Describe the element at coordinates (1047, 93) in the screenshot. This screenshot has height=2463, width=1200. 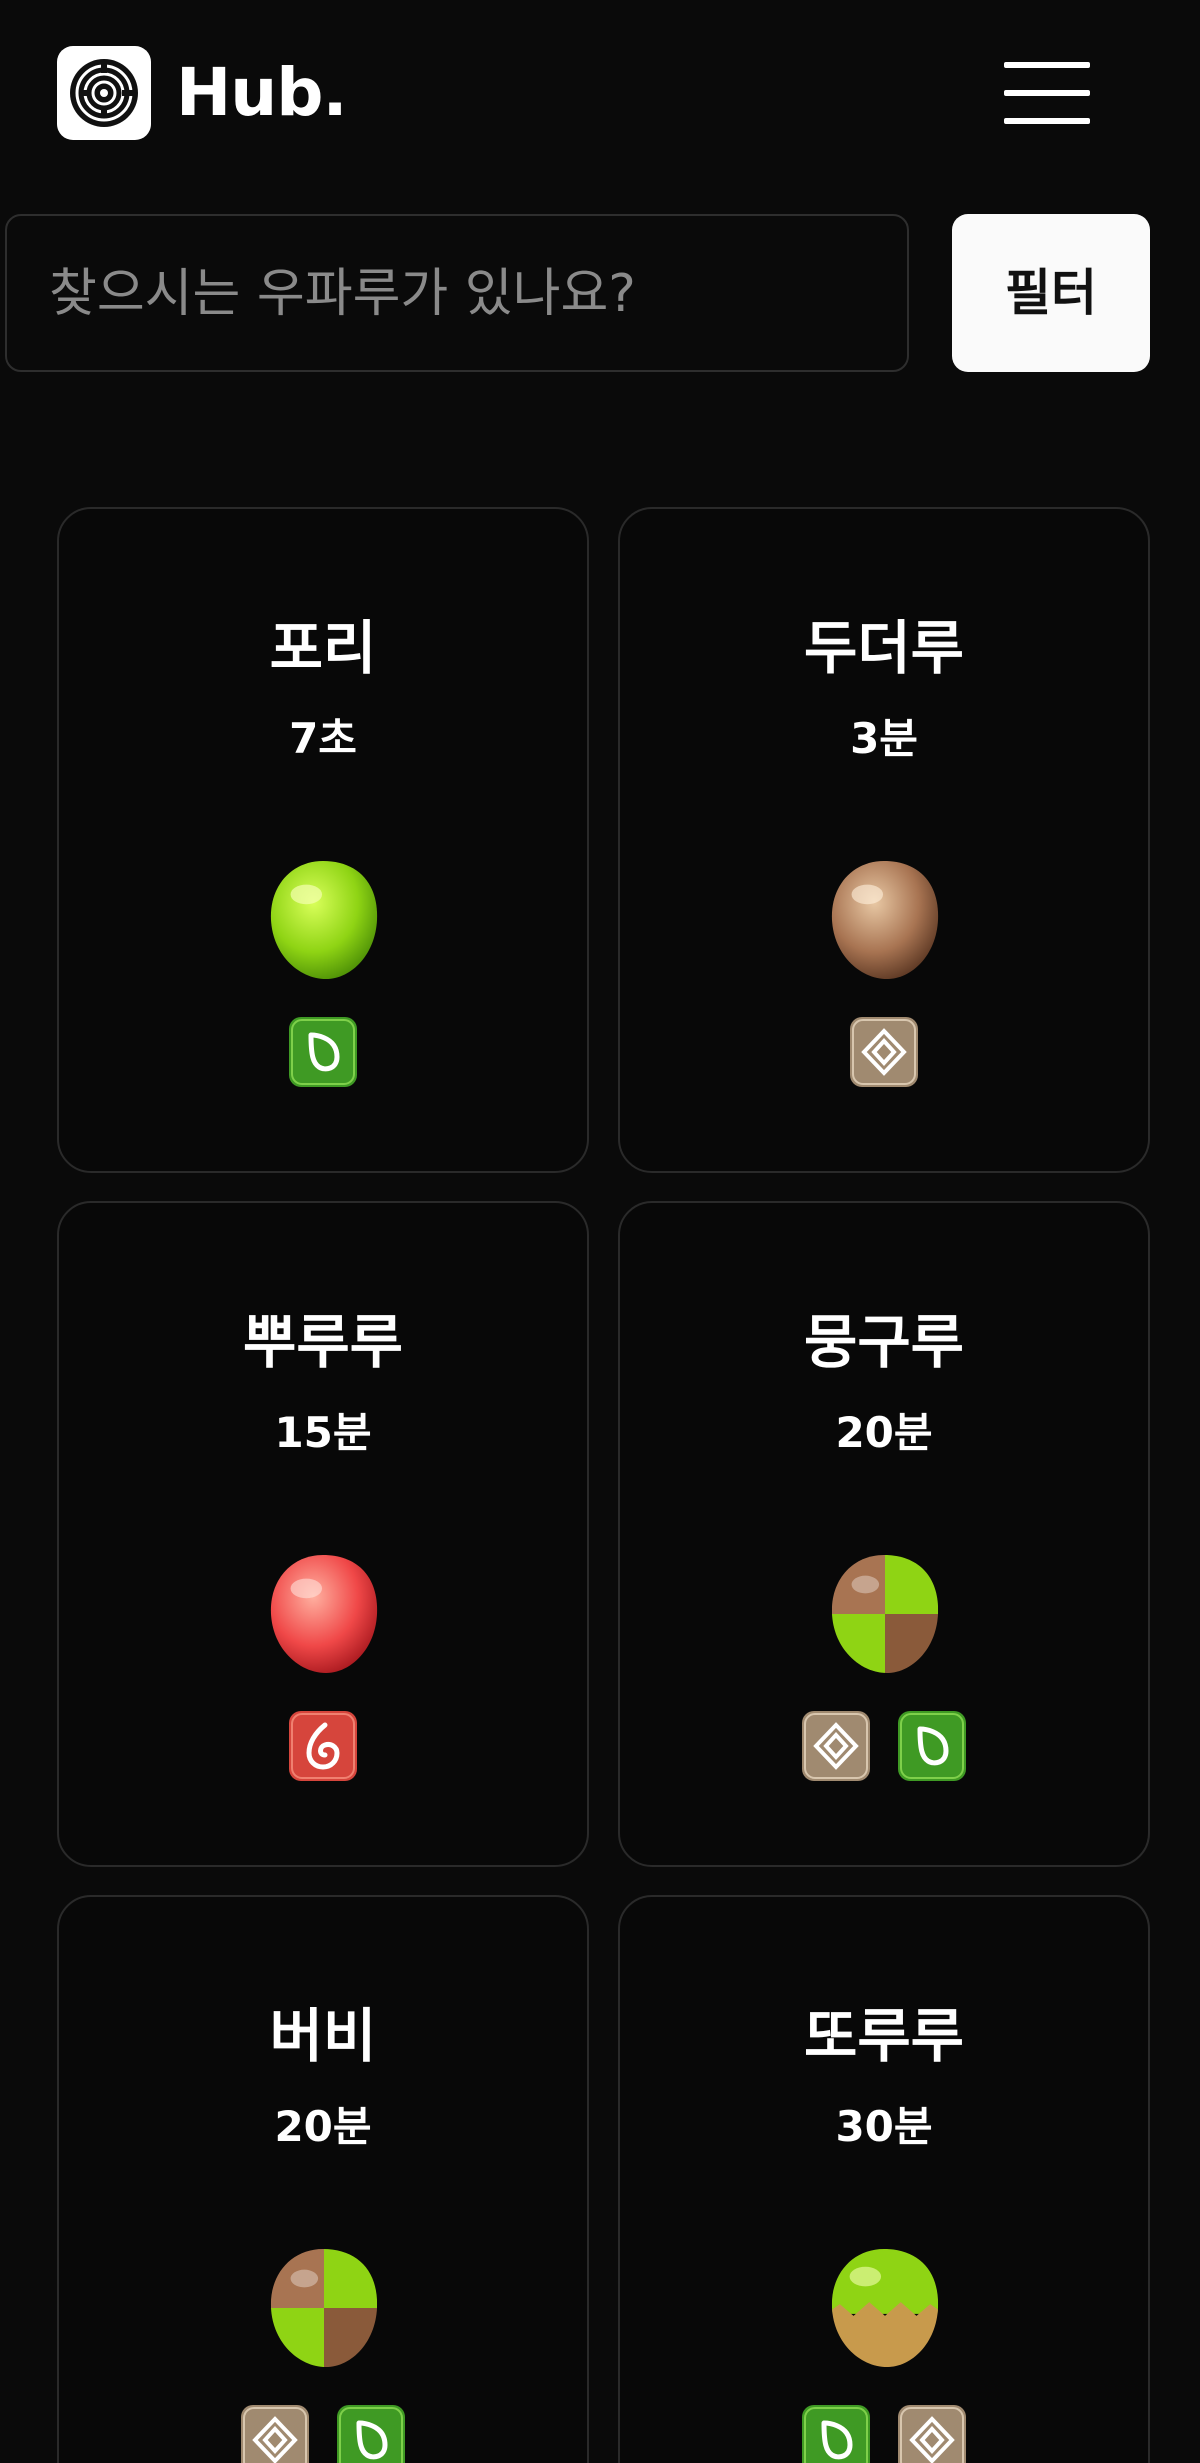
I see `hamburger-menu-icon` at that location.